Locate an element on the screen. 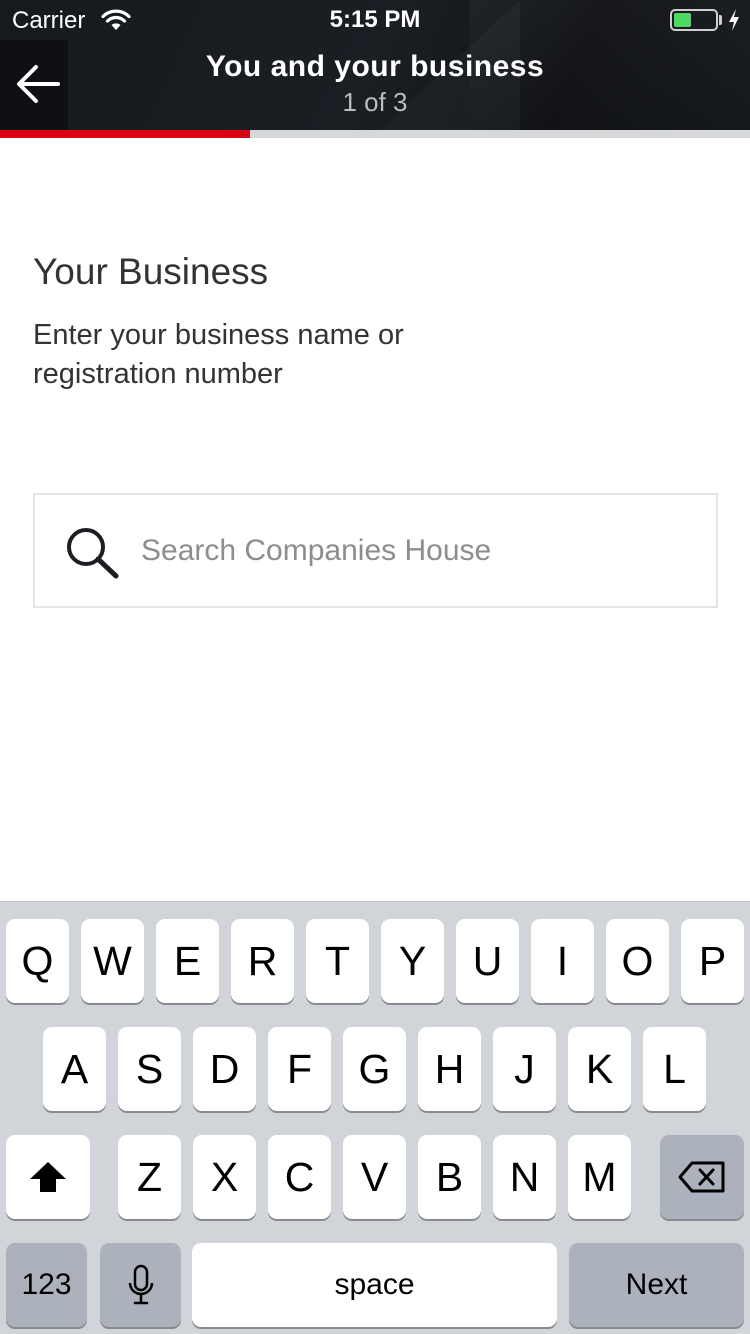  next-key: Next is located at coordinates (656, 1285).